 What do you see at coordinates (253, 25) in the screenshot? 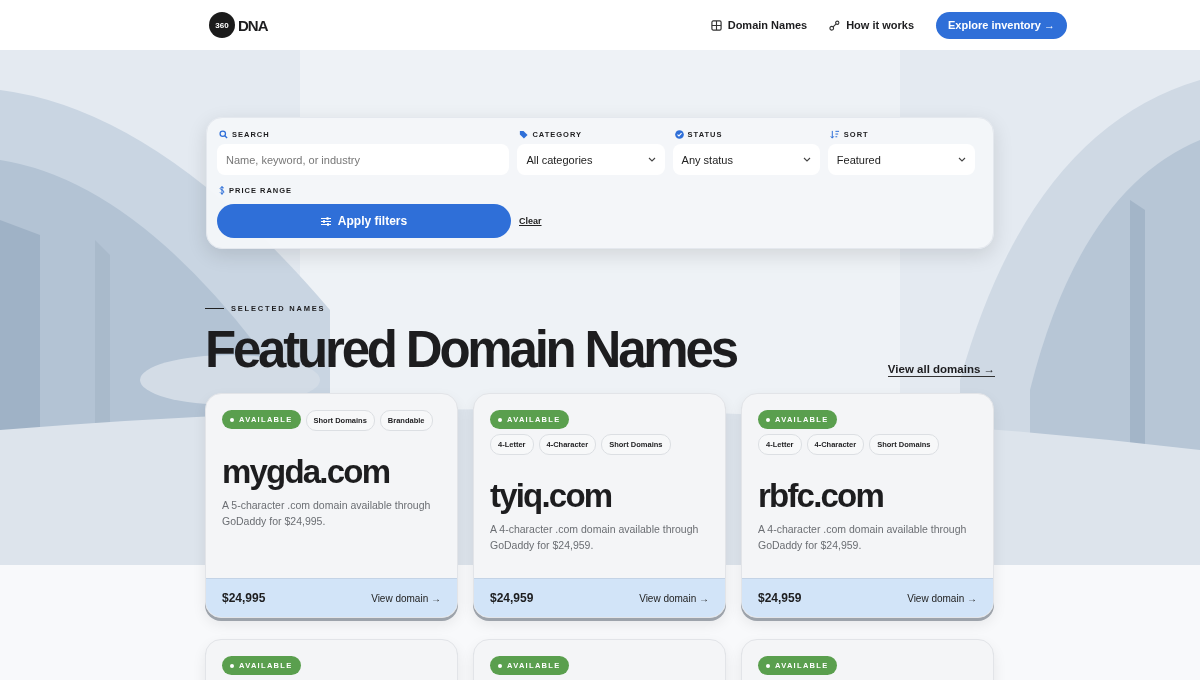
I see `logo-text: DNA` at bounding box center [253, 25].